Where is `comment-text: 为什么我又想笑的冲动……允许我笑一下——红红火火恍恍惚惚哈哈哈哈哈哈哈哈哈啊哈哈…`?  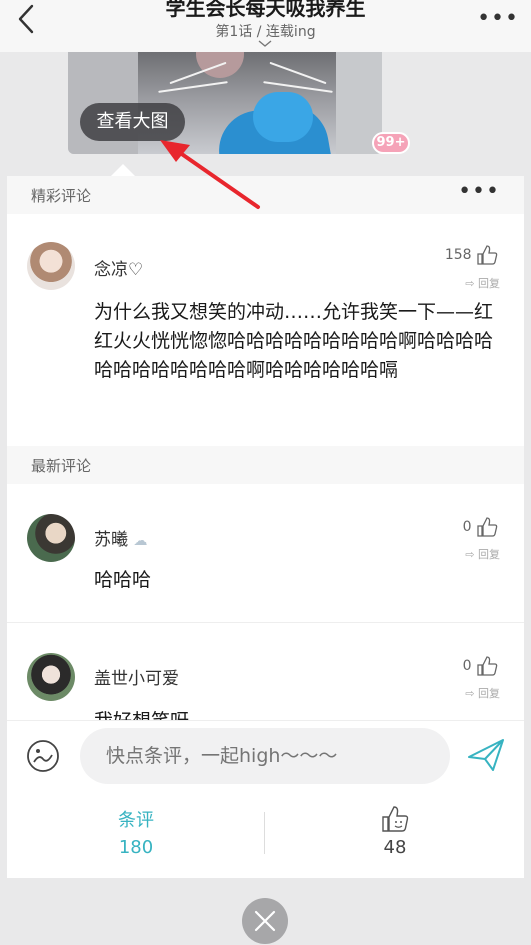
comment-text: 为什么我又想笑的冲动……允许我笑一下——红红火火恍恍惚惚哈哈哈哈哈哈哈哈哈啊哈哈… is located at coordinates (294, 341).